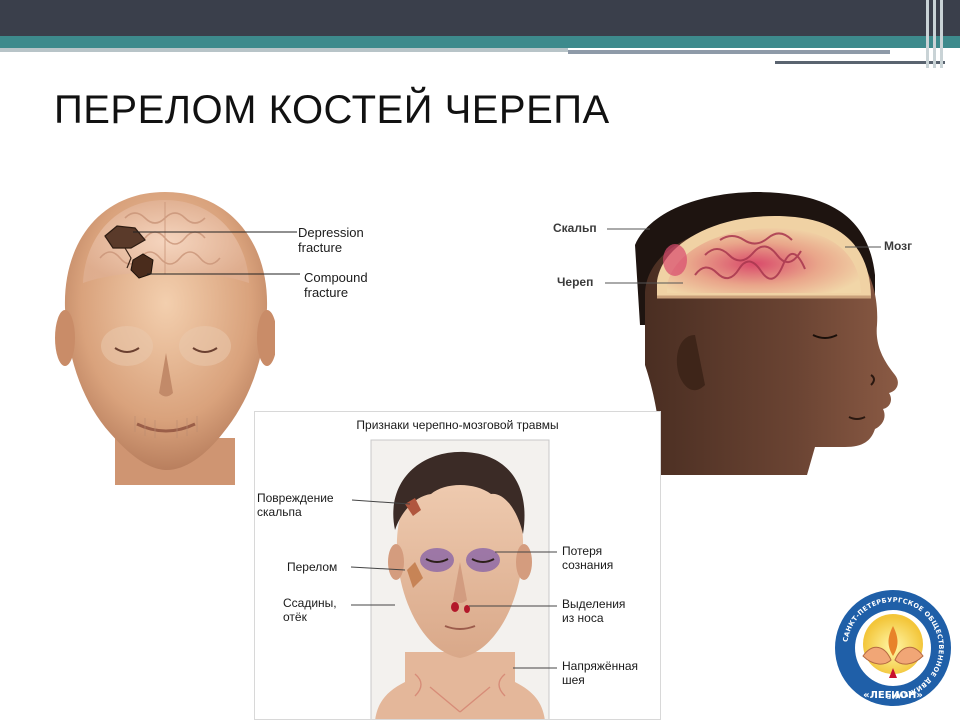 The height and width of the screenshot is (720, 960). I want to click on label-nose-discharge: Выделения из носа, so click(594, 611).